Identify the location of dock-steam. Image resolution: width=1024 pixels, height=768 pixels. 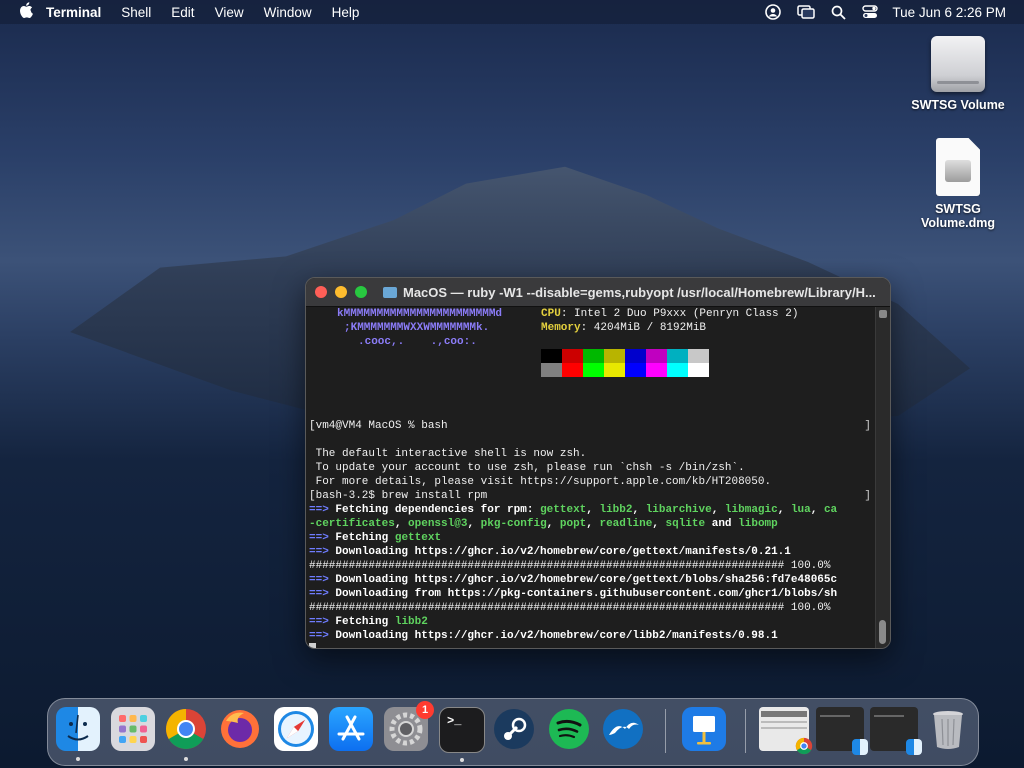
(514, 729).